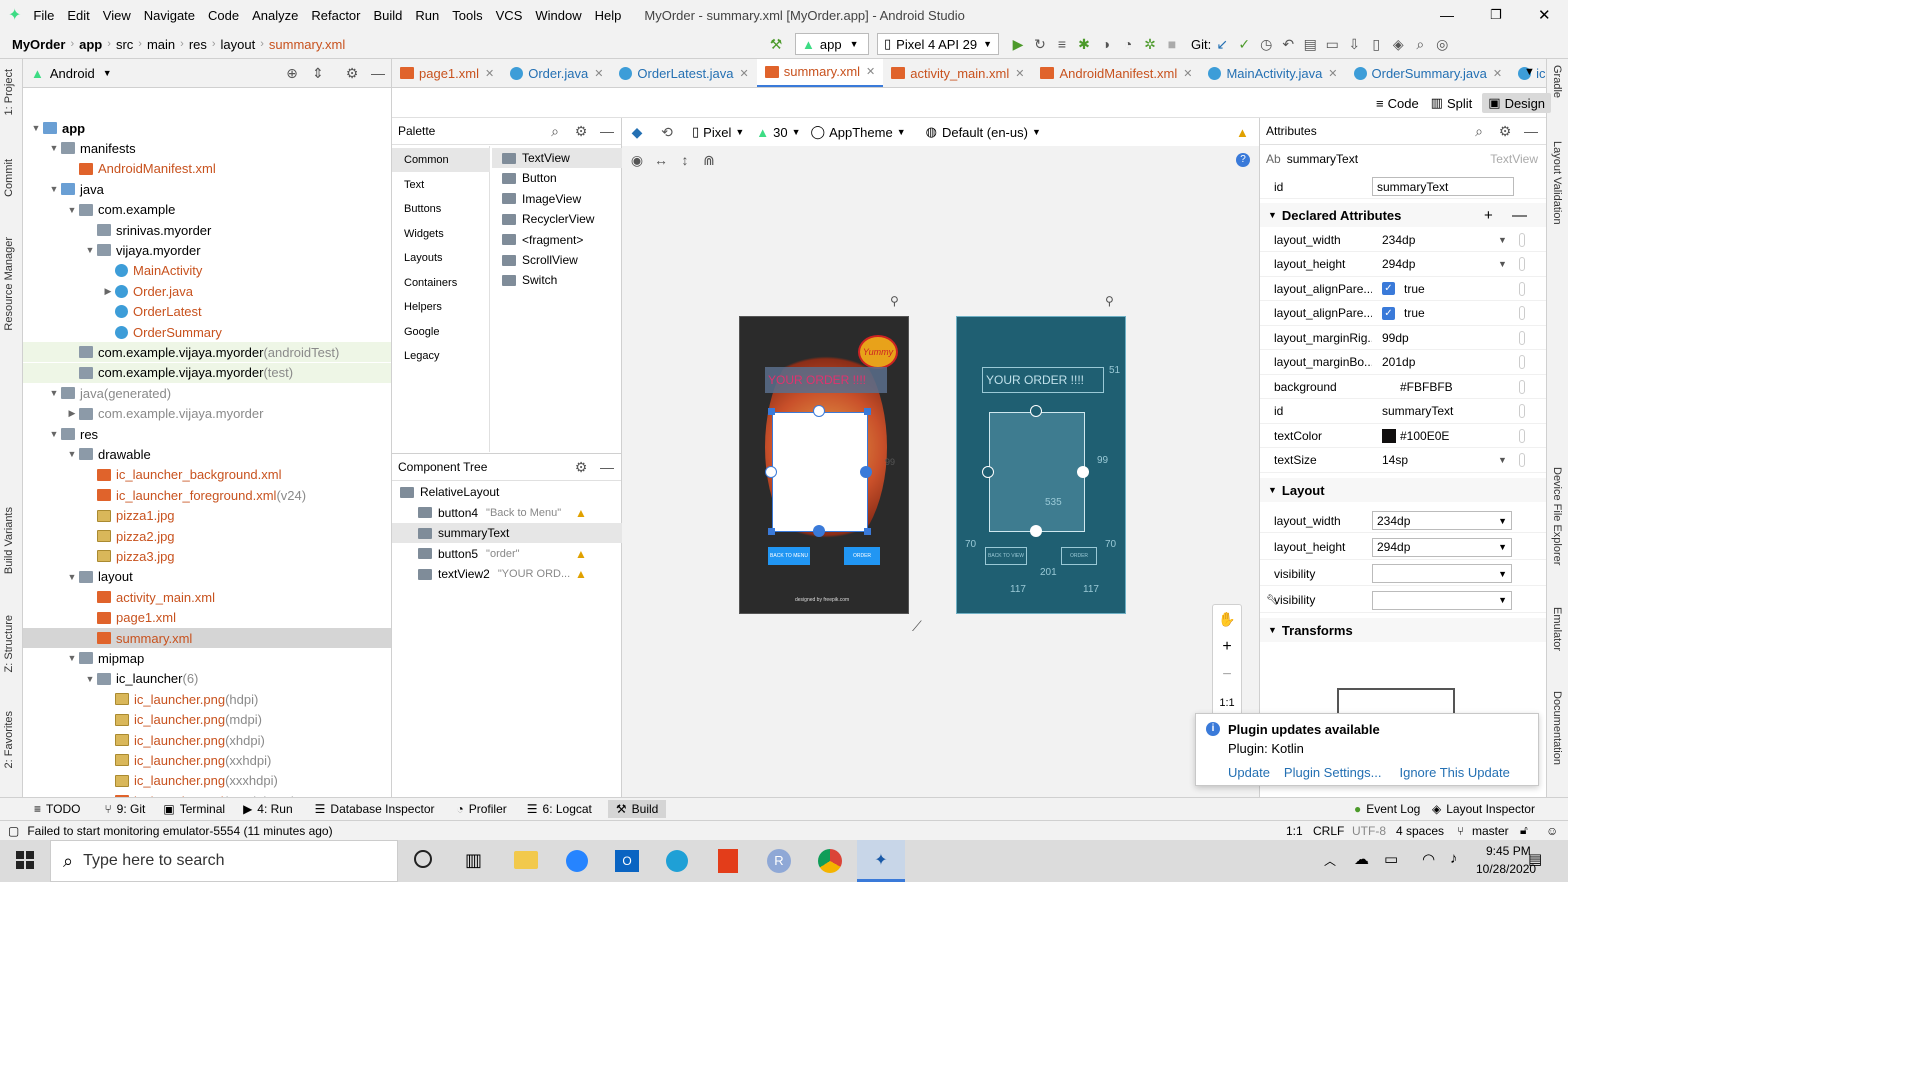 This screenshot has height=1080, width=1920. Describe the element at coordinates (1490, 831) in the screenshot. I see `git-branch: master` at that location.